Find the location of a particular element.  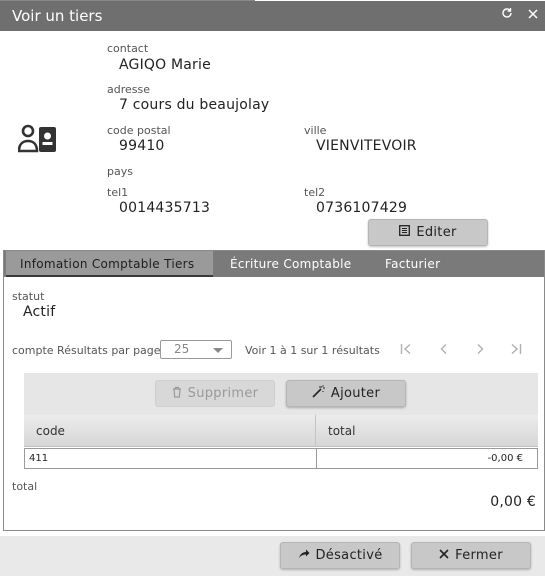

edit-button: Editer is located at coordinates (428, 232).